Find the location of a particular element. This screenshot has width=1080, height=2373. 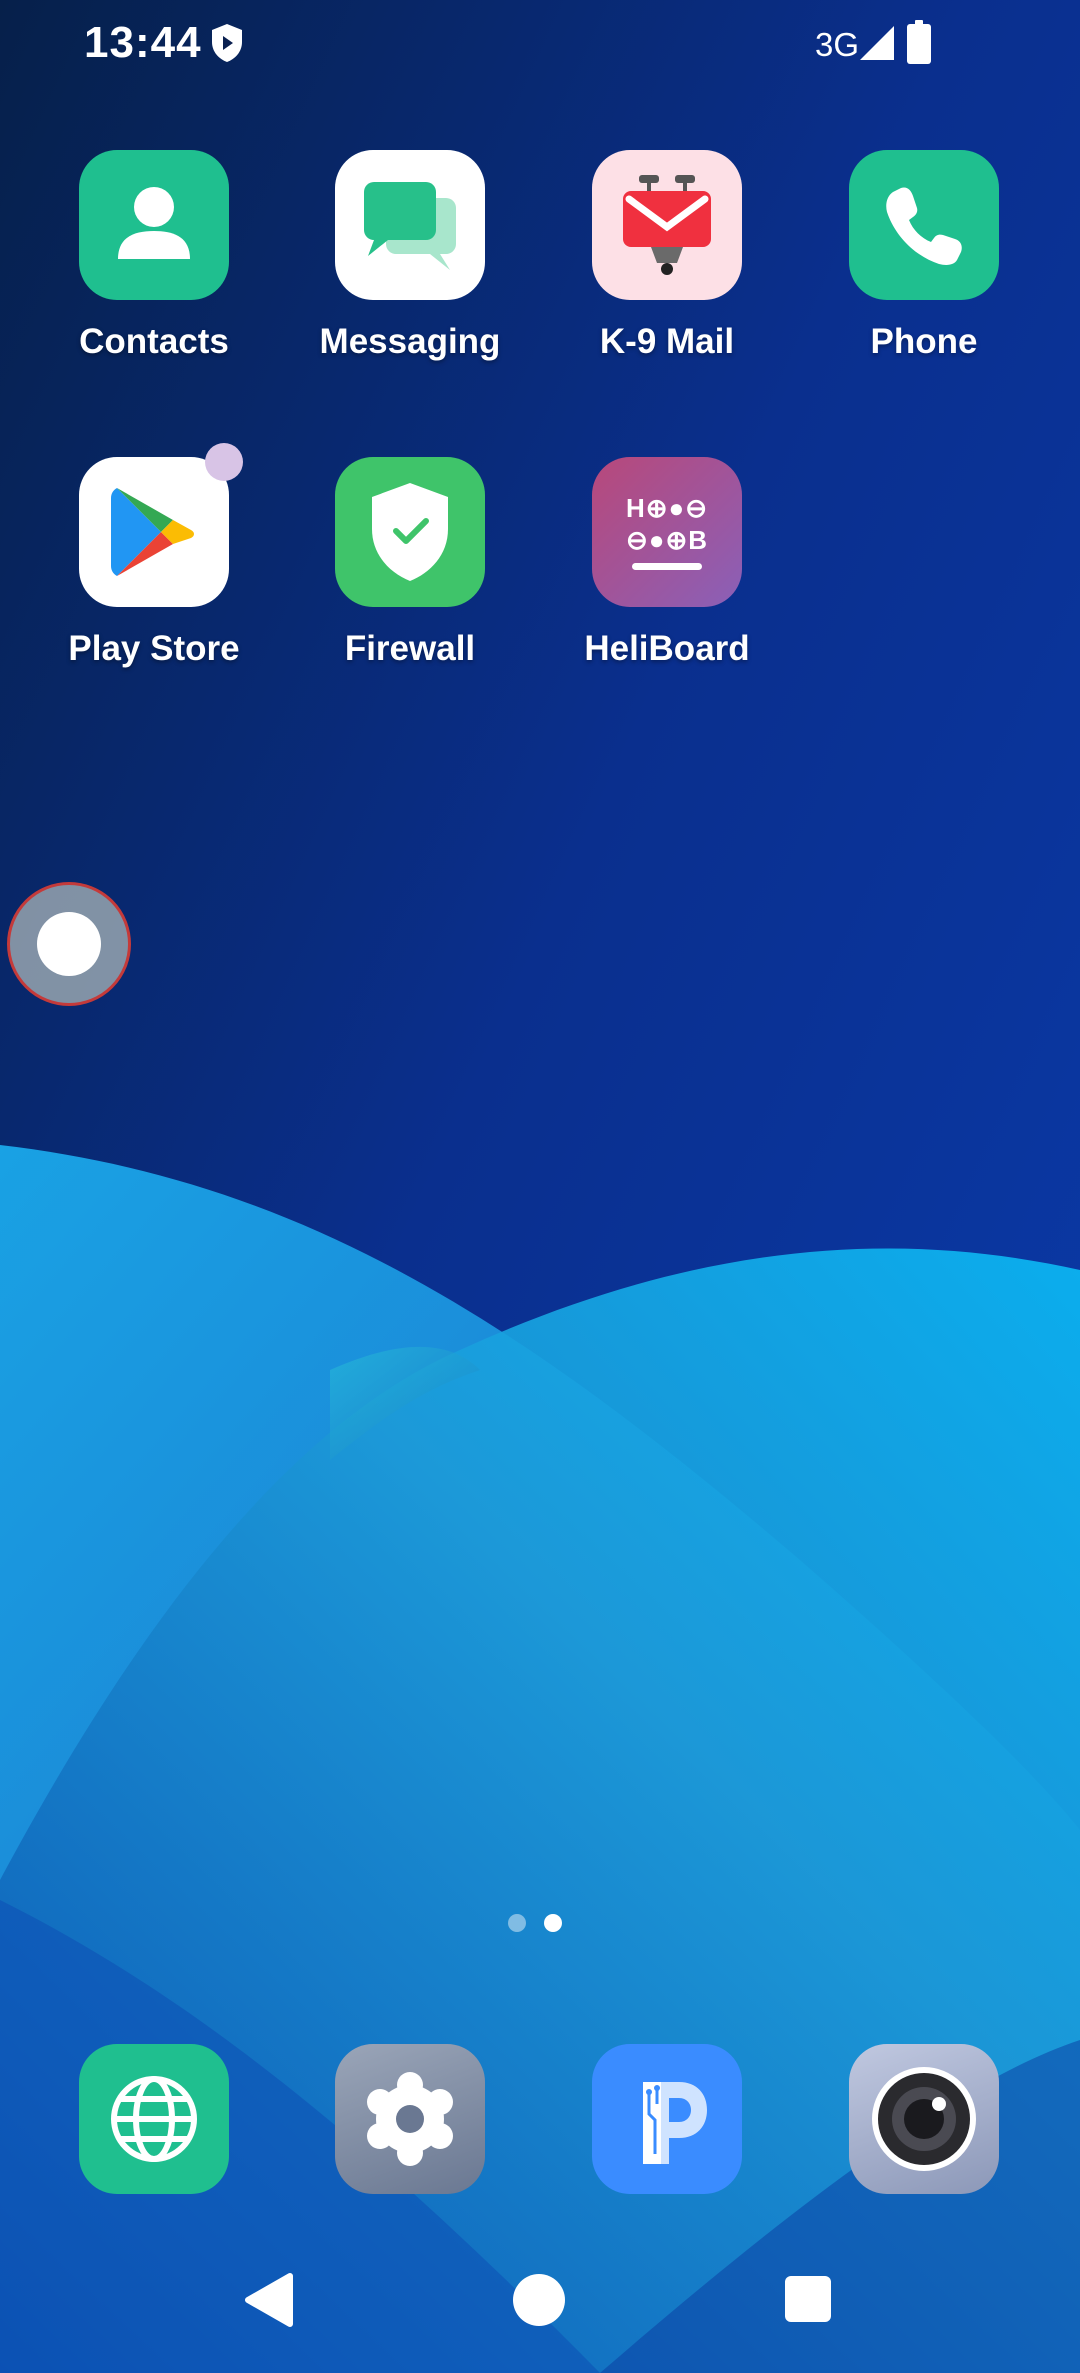

notification-badge is located at coordinates (224, 462).